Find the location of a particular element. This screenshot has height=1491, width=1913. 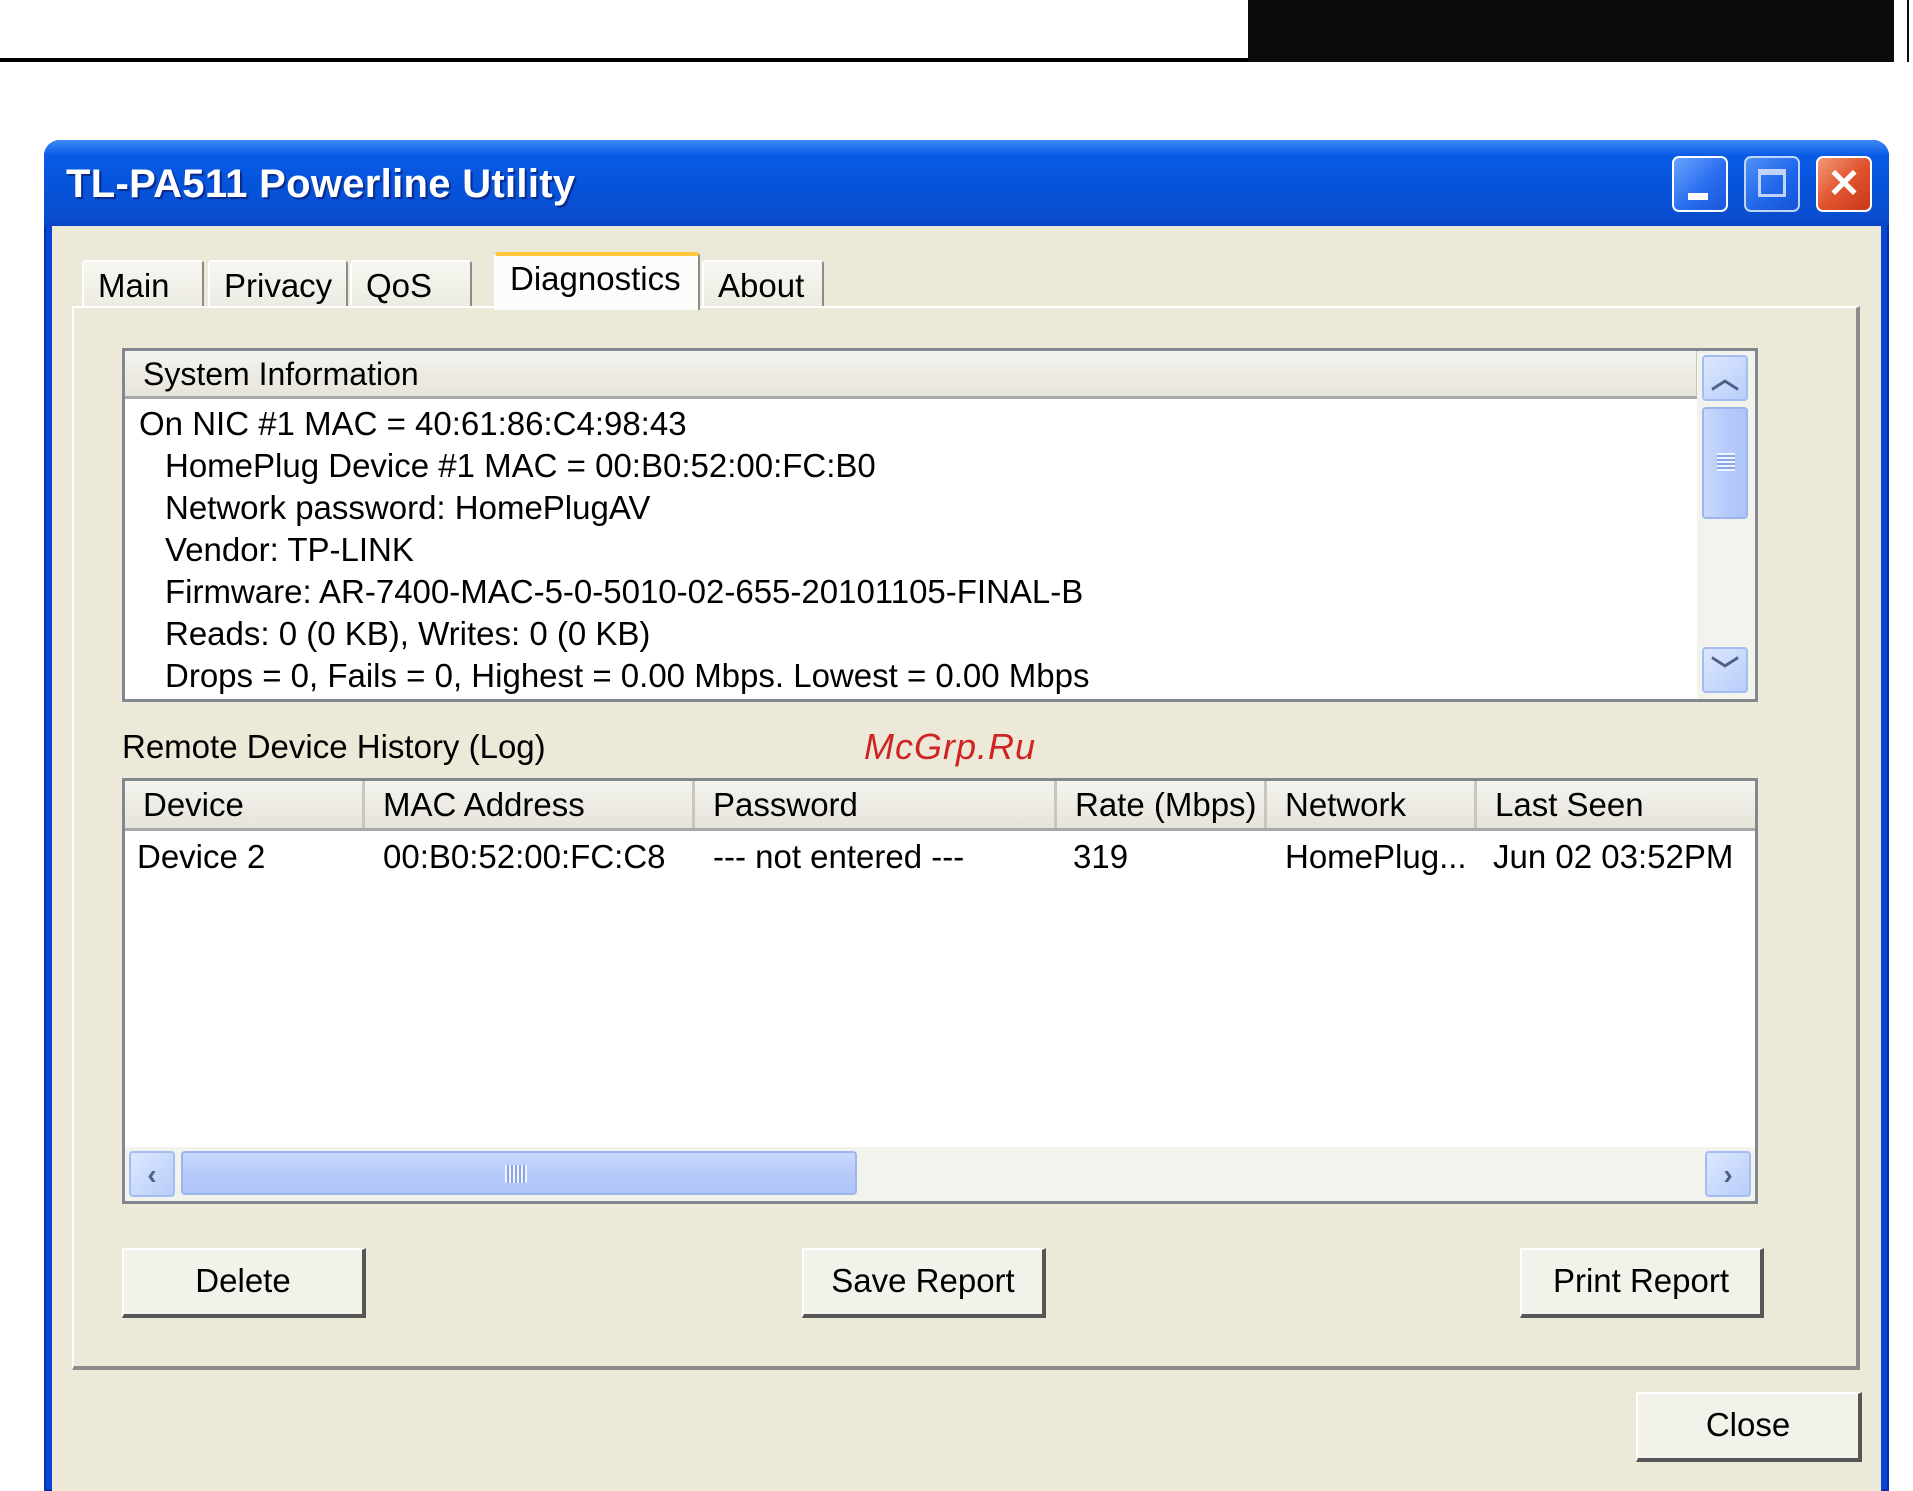

network-password-line: Network password: HomePlugAV is located at coordinates (408, 507).